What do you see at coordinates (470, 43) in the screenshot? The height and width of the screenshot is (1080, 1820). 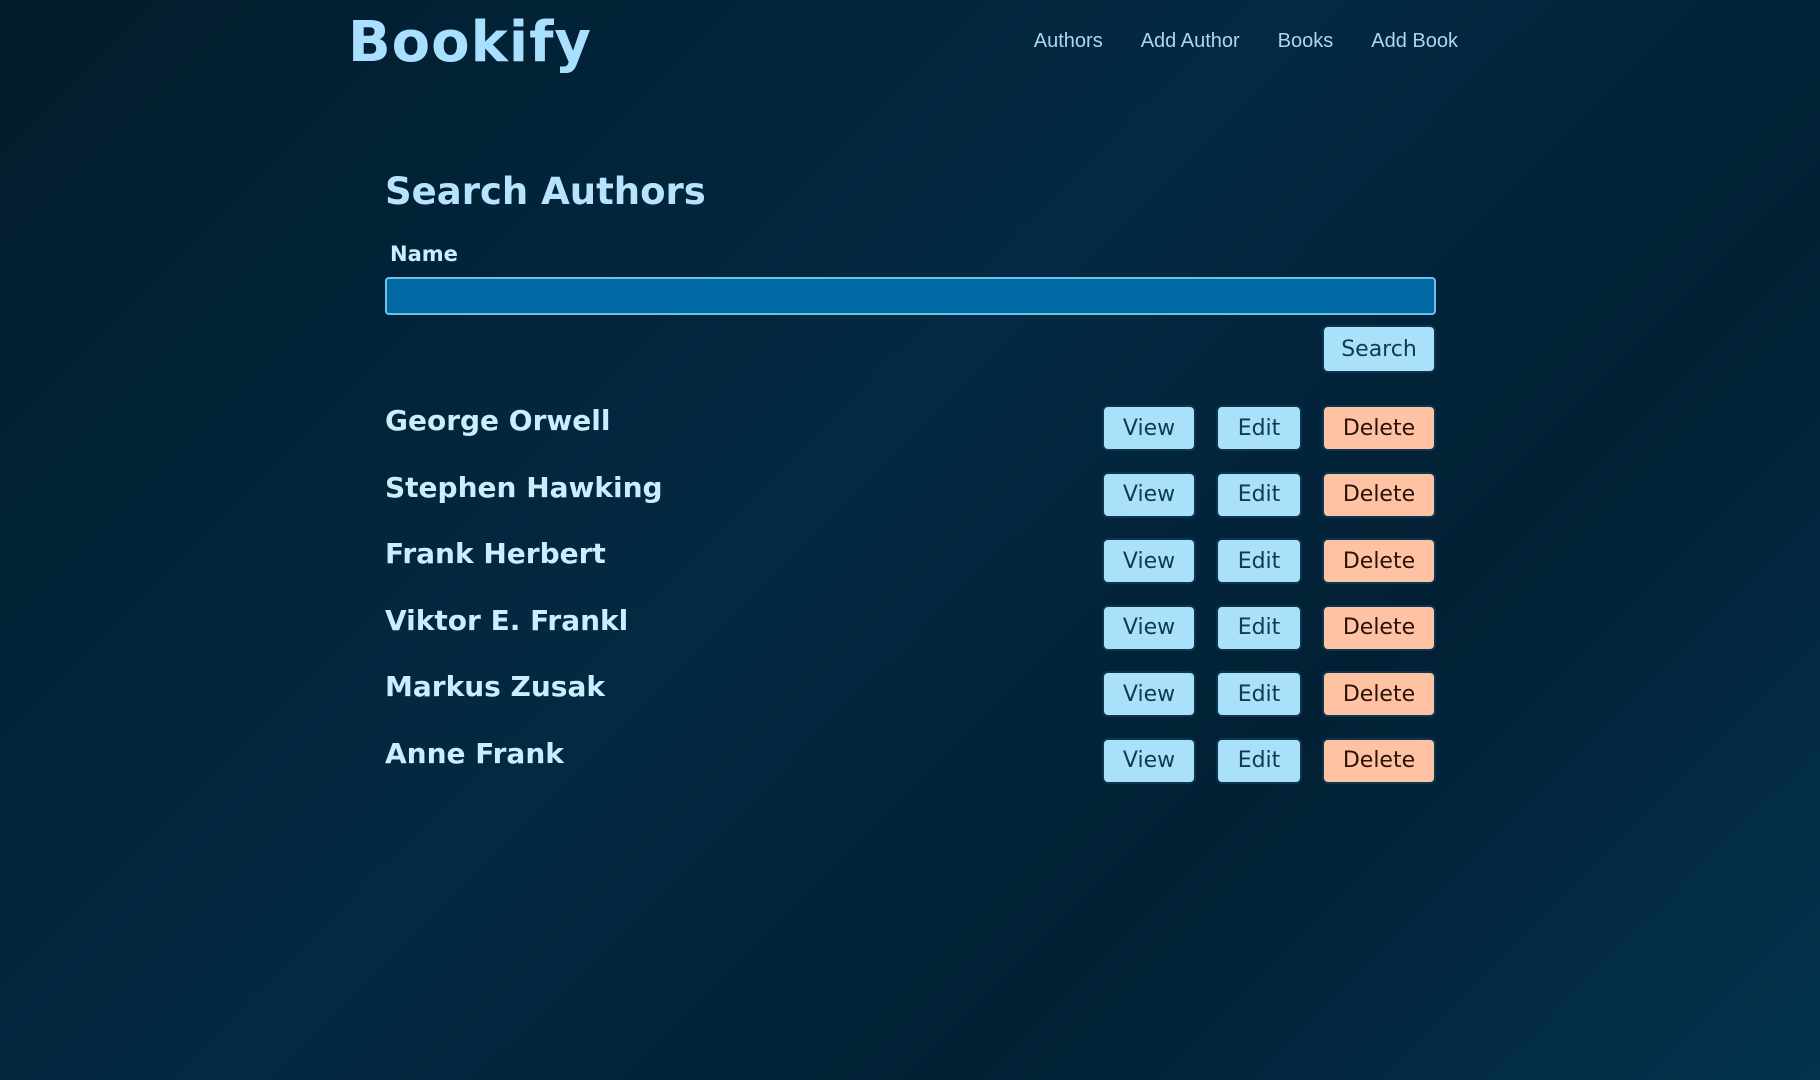 I see `logo: Bookify` at bounding box center [470, 43].